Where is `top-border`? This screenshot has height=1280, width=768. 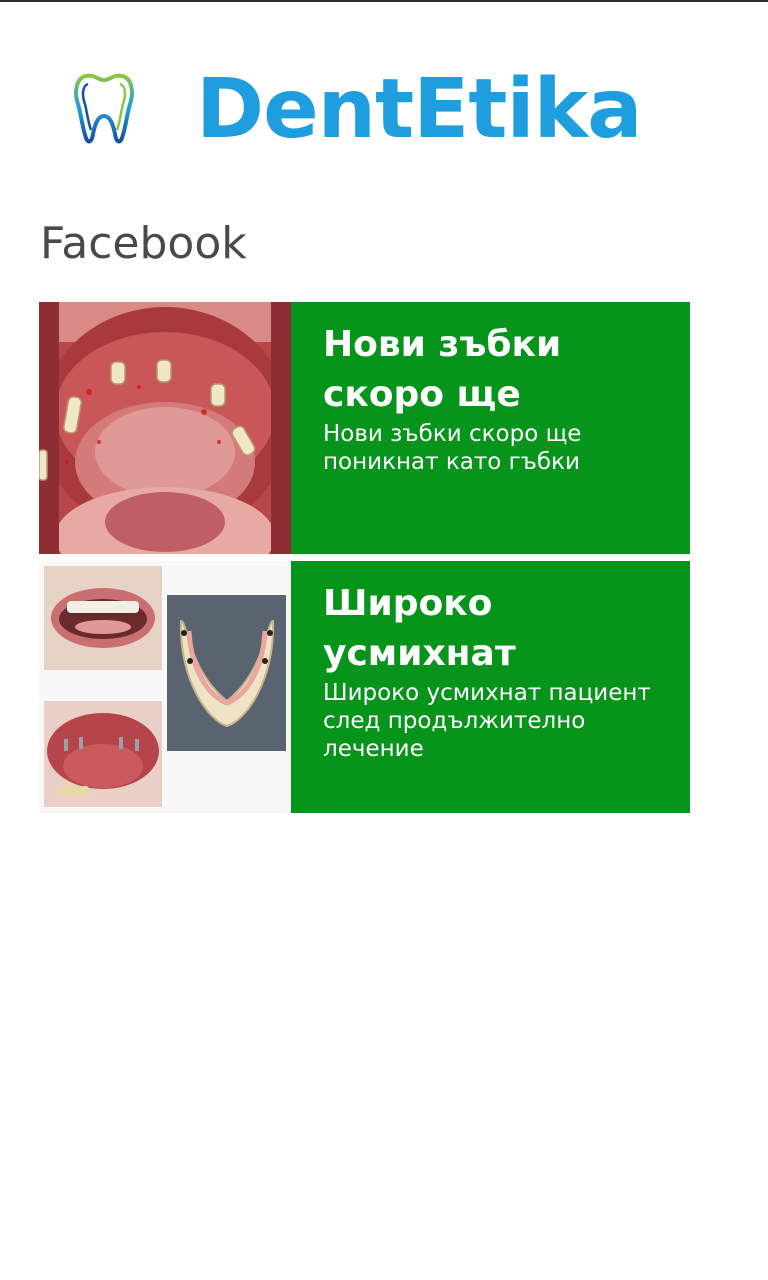 top-border is located at coordinates (384, 1).